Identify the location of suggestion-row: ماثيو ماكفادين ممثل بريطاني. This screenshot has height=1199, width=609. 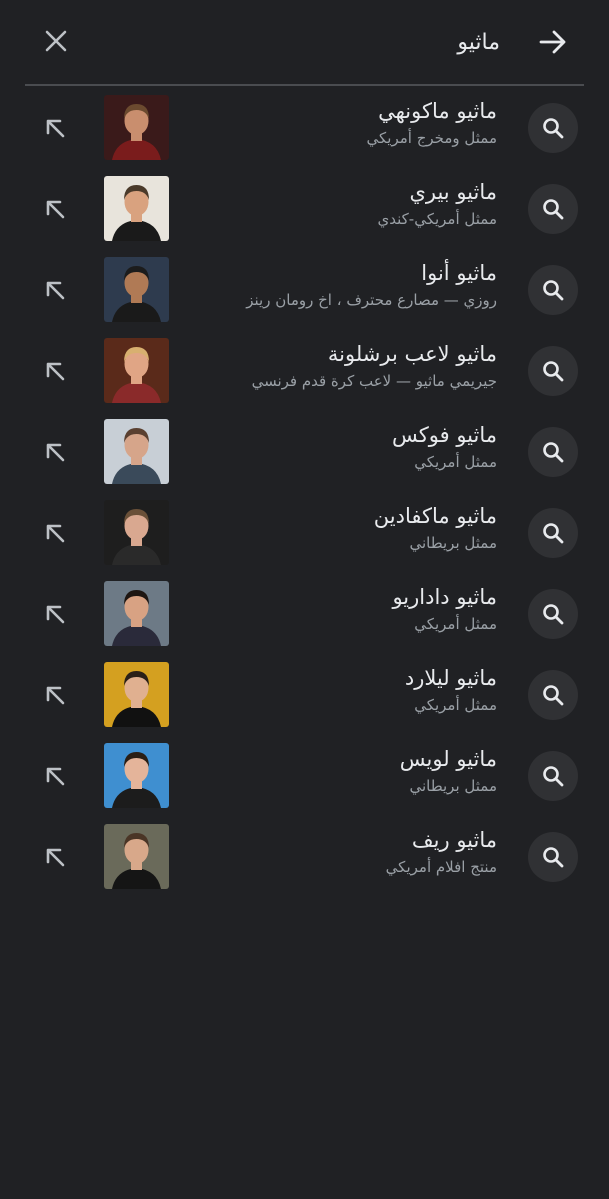
(304, 532).